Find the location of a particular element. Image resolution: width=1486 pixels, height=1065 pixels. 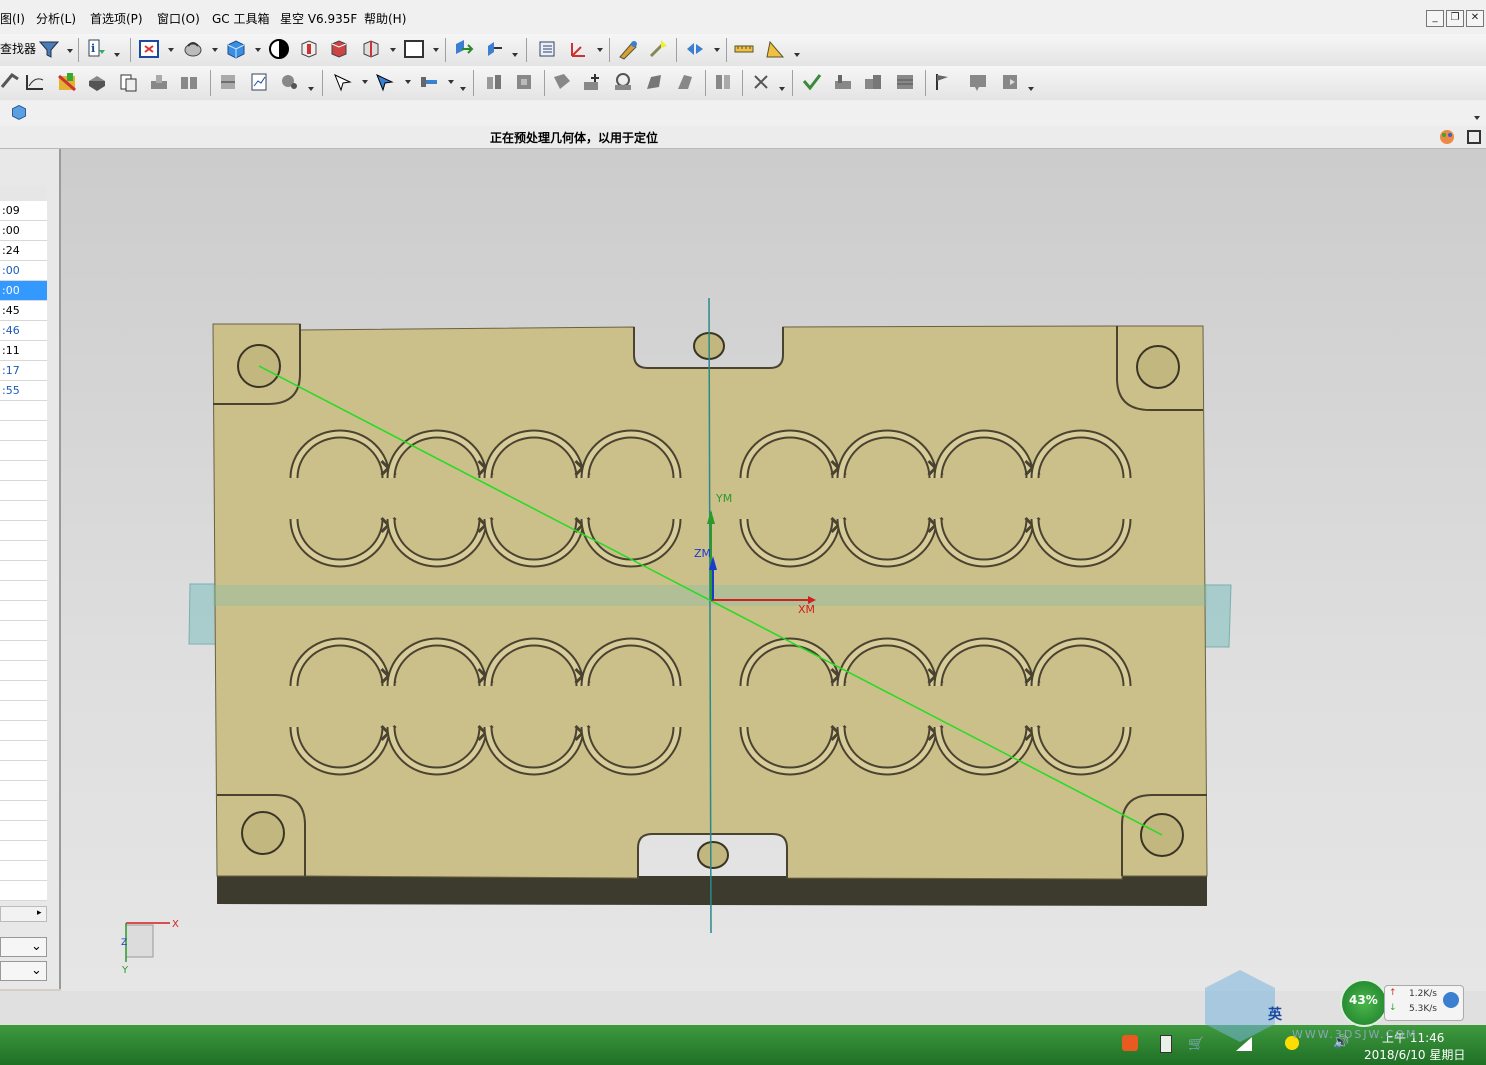

ime-indicator: 英 is located at coordinates (1275, 1014).